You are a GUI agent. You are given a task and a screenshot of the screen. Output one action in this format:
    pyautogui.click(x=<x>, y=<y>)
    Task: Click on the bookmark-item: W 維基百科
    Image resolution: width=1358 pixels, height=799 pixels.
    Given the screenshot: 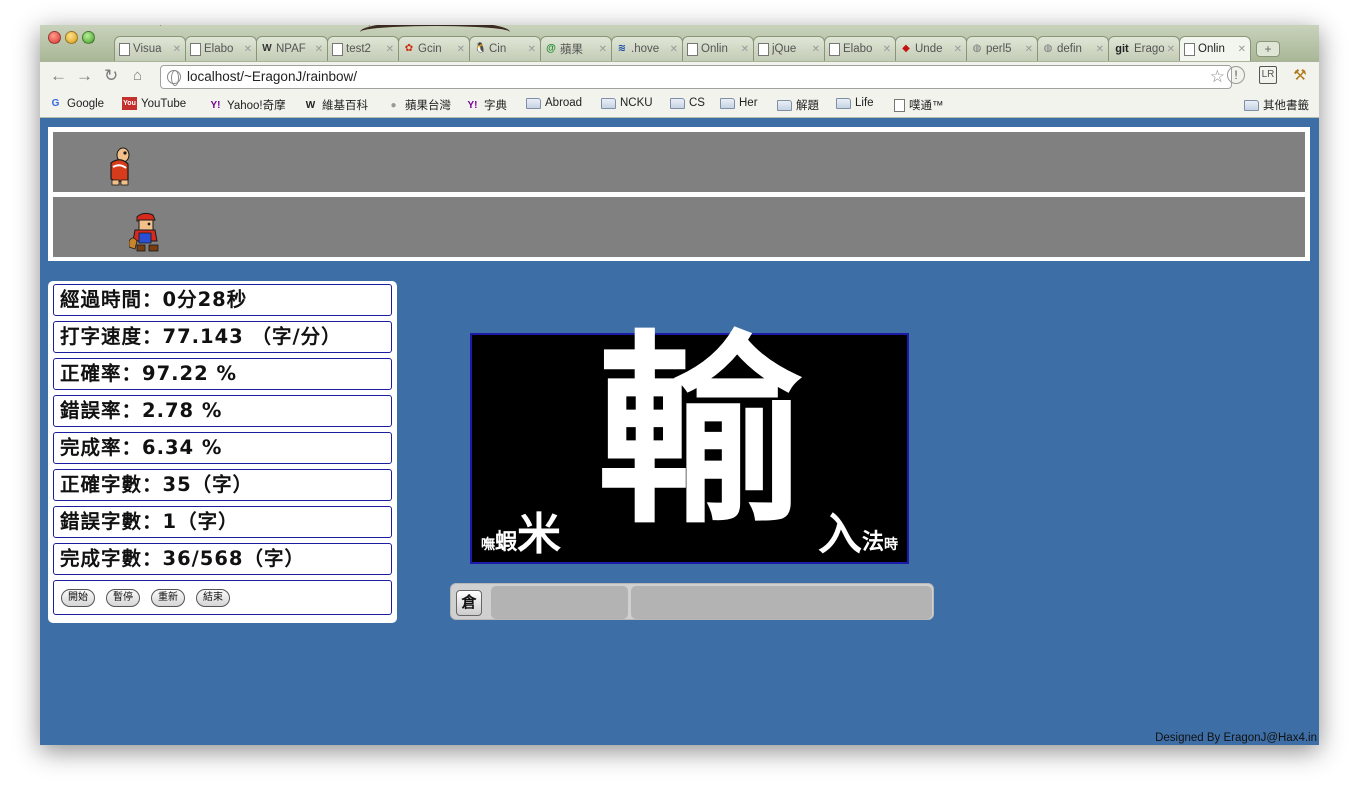 What is the action you would take?
    pyautogui.click(x=335, y=105)
    